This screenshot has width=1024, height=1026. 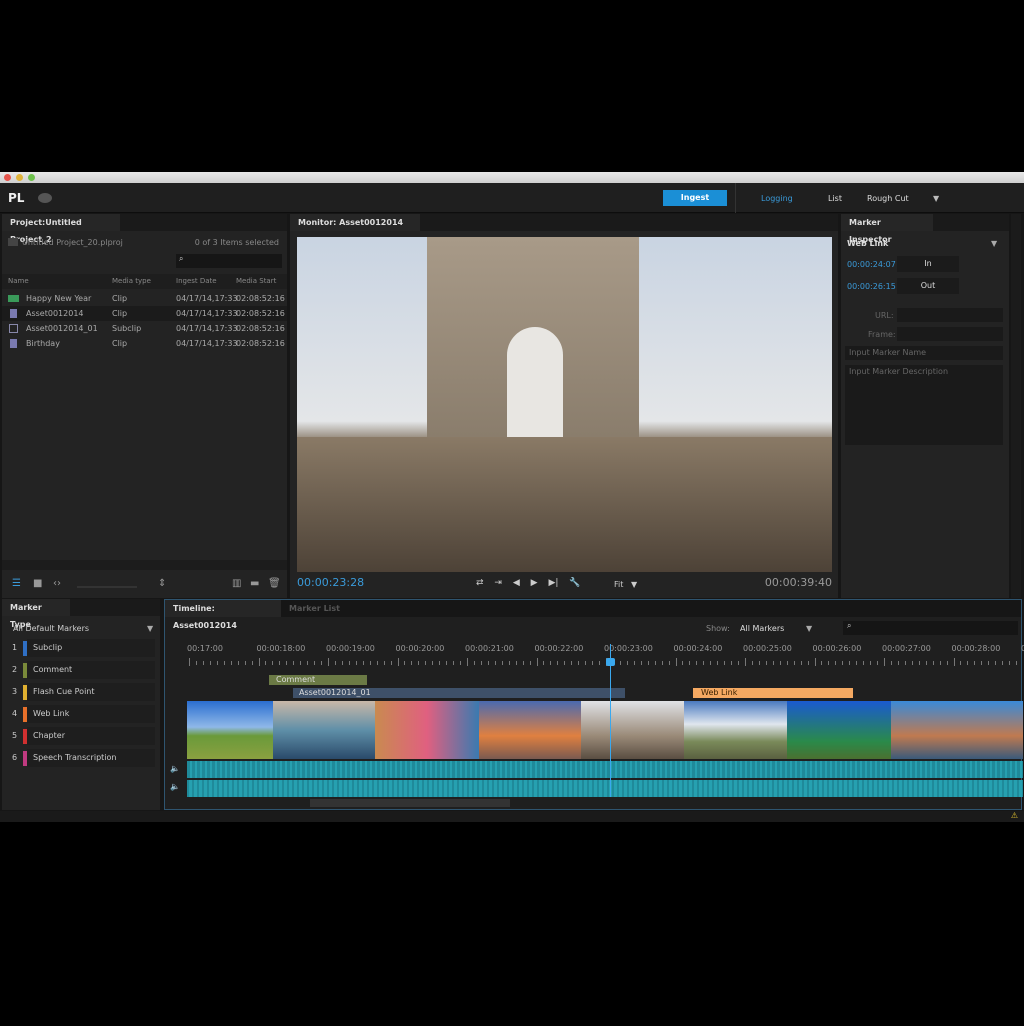 I want to click on url-input, so click(x=950, y=315).